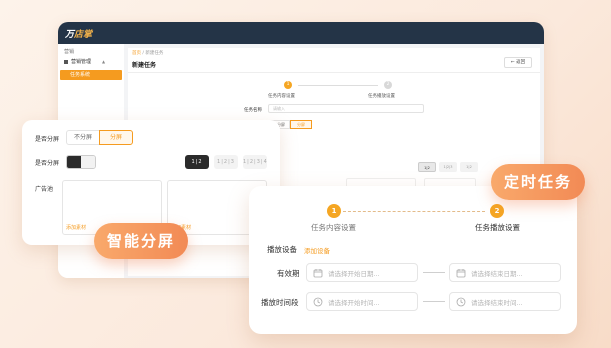  What do you see at coordinates (301, 33) in the screenshot?
I see `app-header: 万店掌` at bounding box center [301, 33].